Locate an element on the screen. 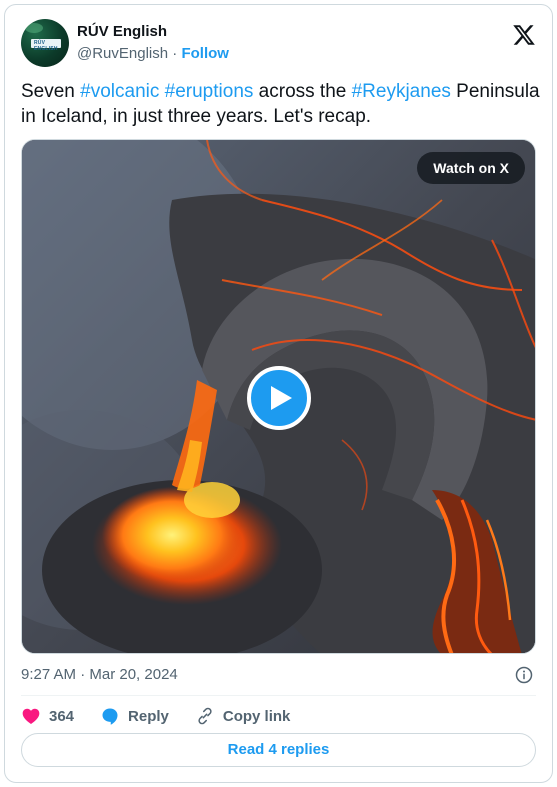 This screenshot has width=557, height=787. tweet-text-segment: Seven is located at coordinates (51, 91).